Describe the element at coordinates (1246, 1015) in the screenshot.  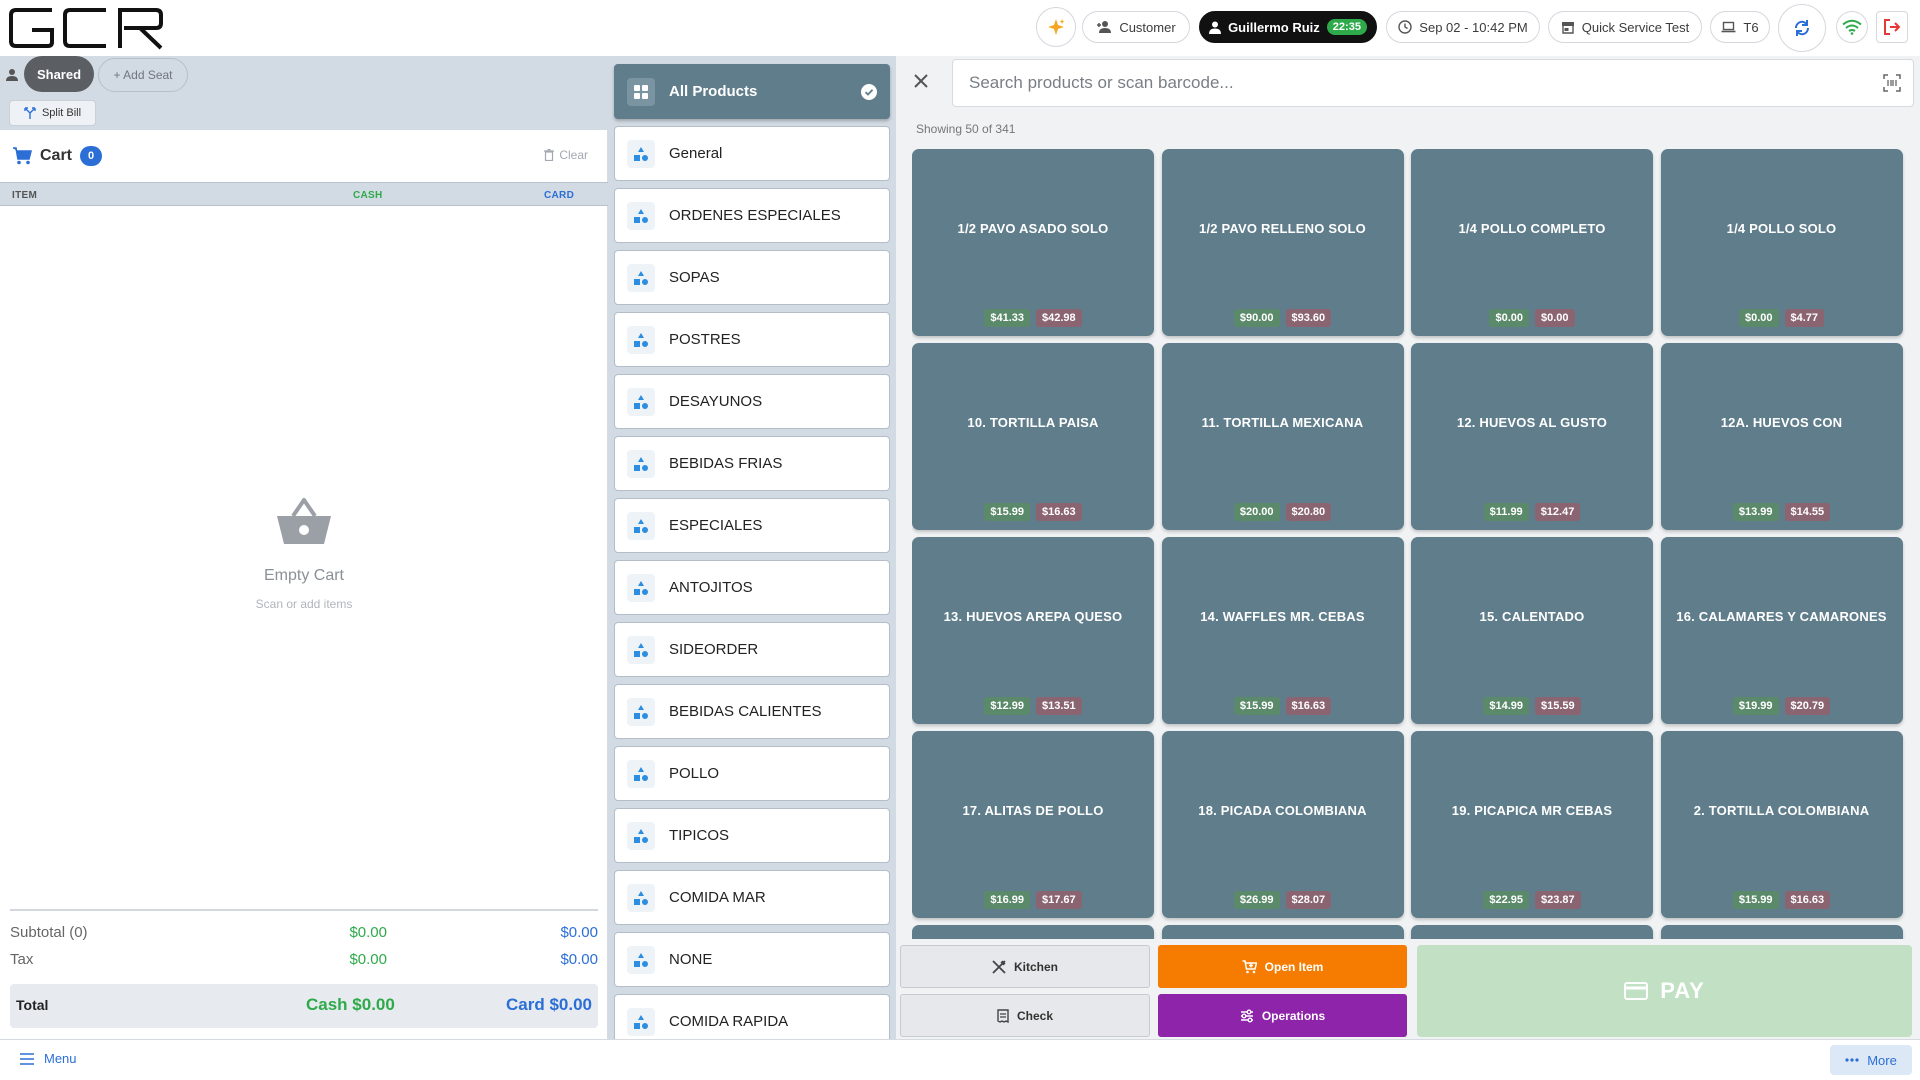
I see `sliders-icon` at that location.